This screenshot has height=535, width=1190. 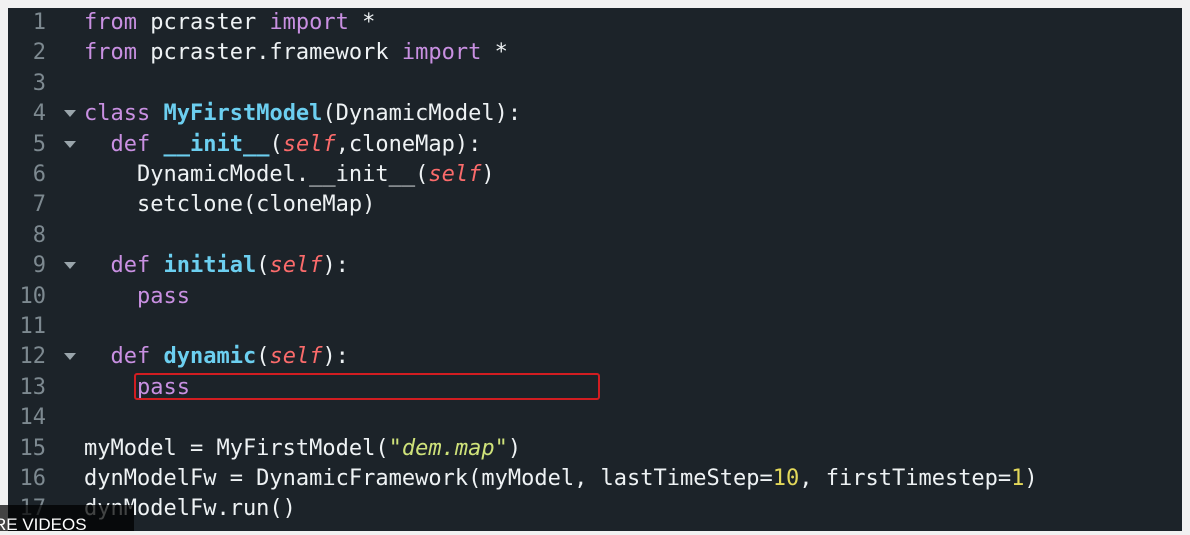 I want to click on code-line: 7 setclone(cloneMap), so click(x=595, y=205).